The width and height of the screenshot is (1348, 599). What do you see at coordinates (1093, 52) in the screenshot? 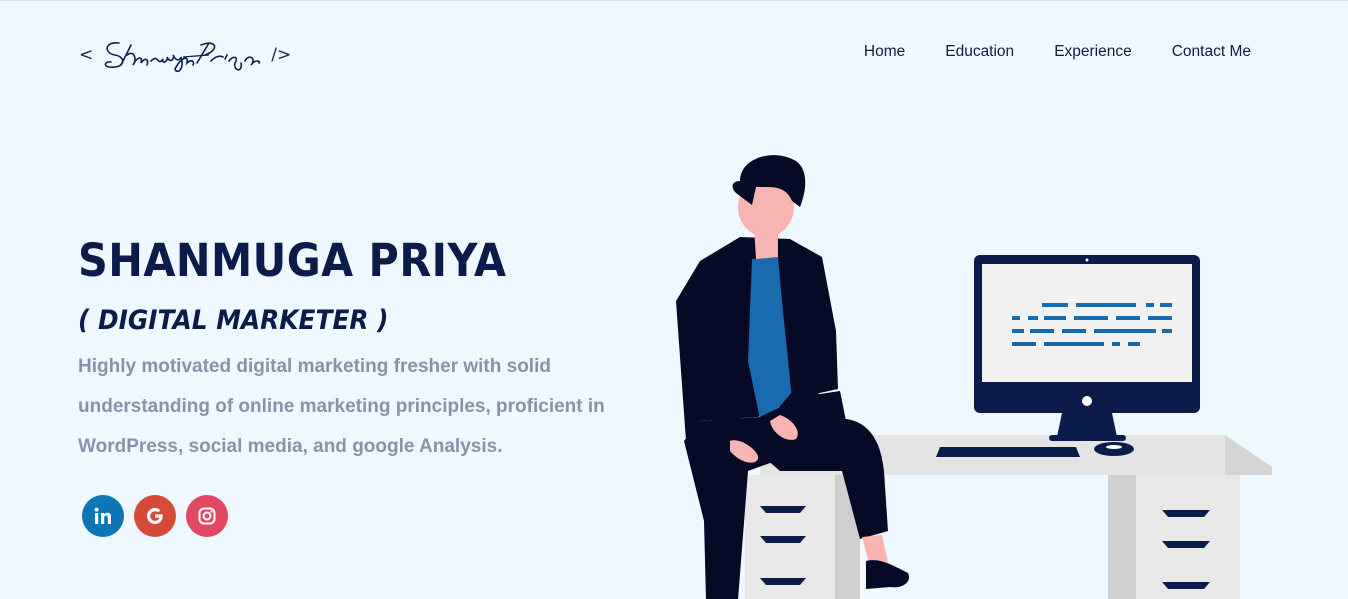
I see `nav-experience: Experience` at bounding box center [1093, 52].